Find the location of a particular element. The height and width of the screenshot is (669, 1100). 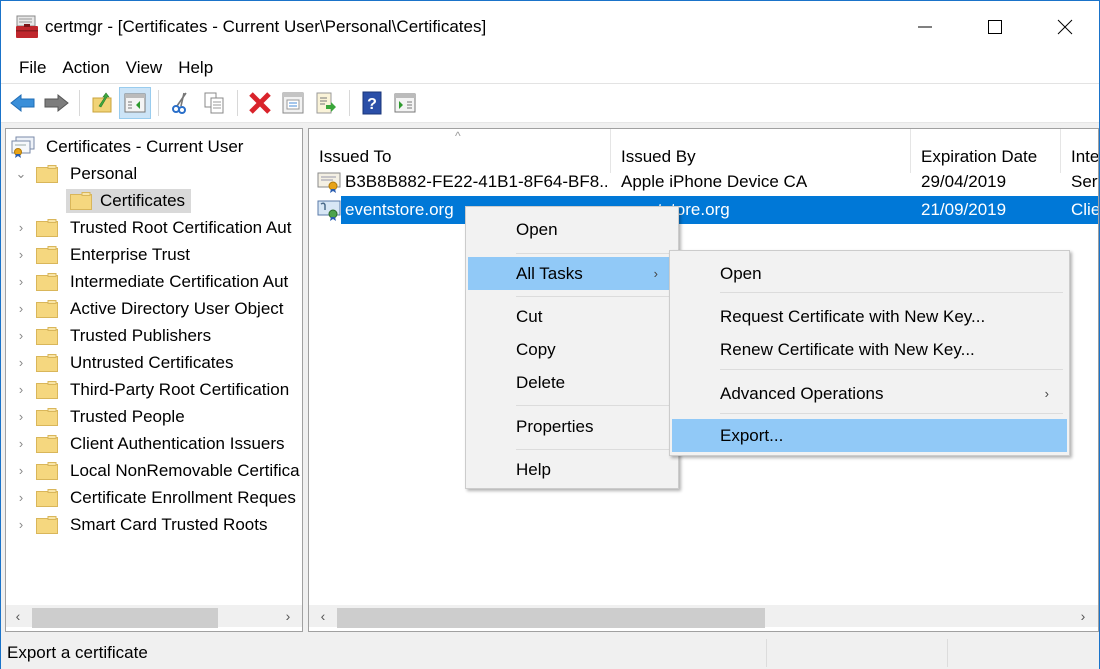

show-hide-console-tree-button is located at coordinates (135, 103).